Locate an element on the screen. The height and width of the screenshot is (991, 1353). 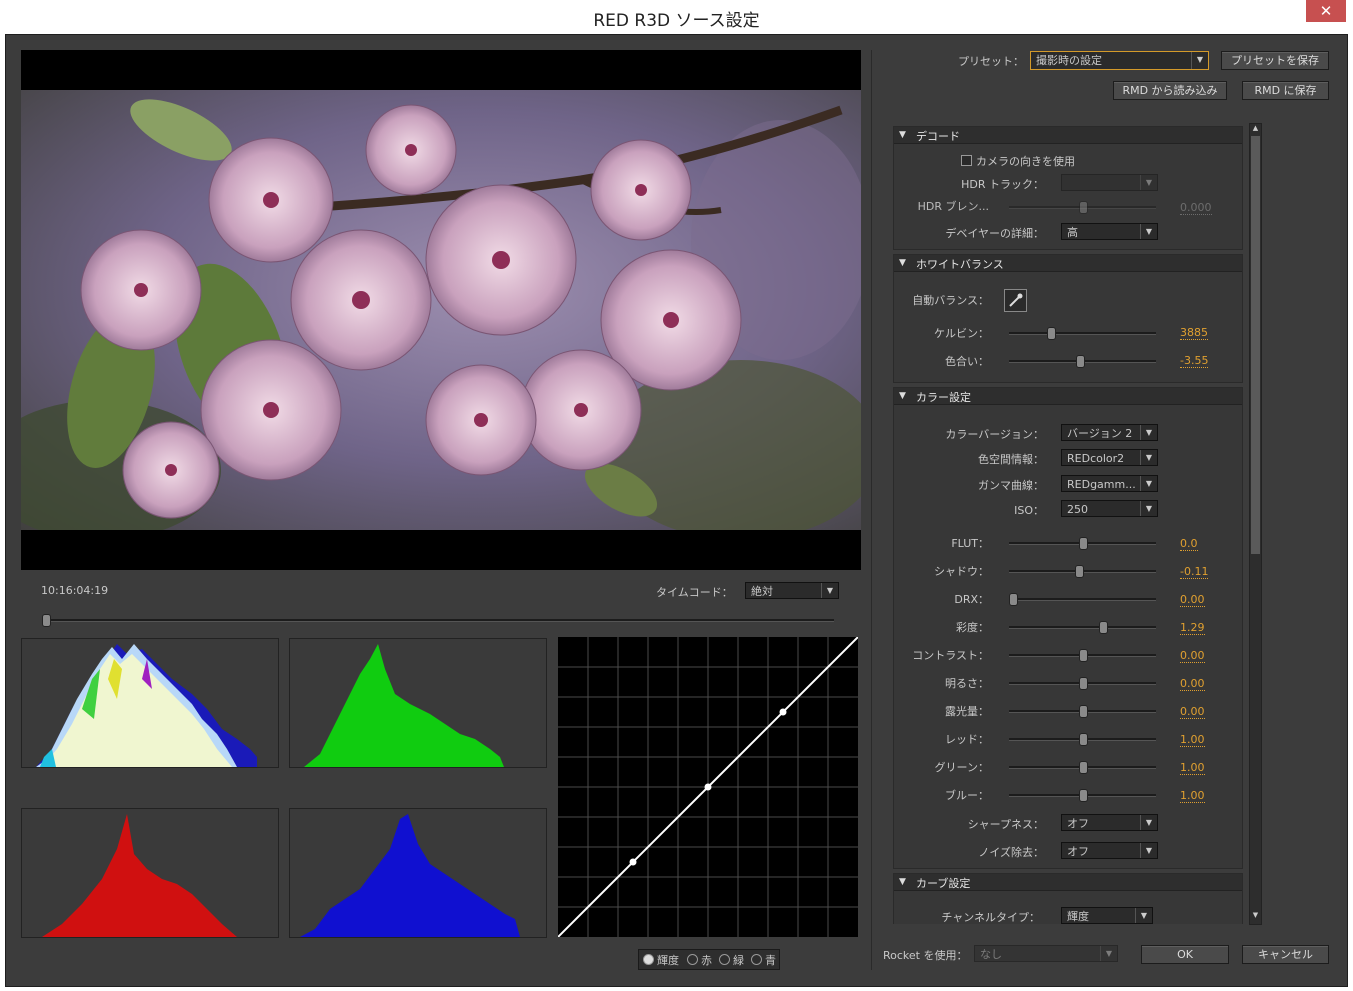
radio-luma-label: 輝度 is located at coordinates (668, 960).